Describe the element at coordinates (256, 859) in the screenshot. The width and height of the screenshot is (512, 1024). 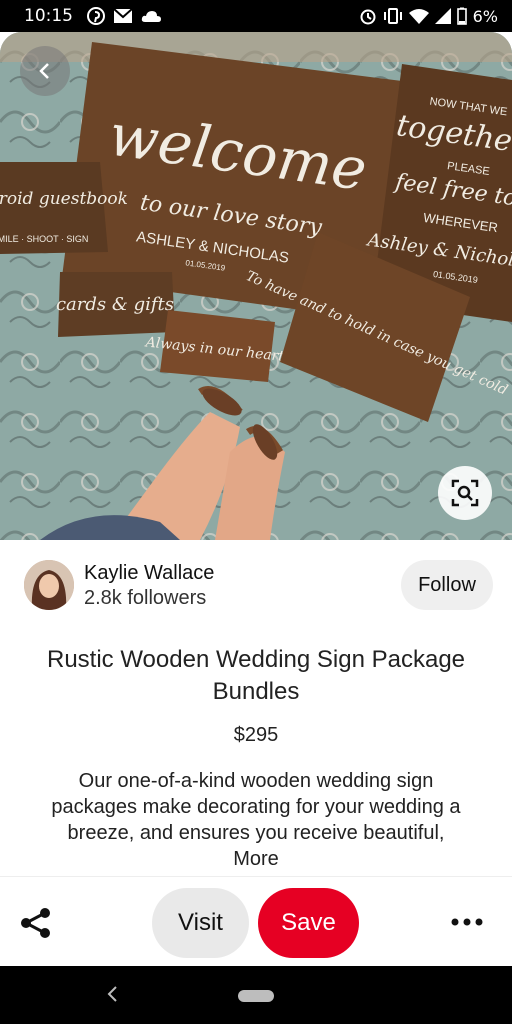
I see `more-link: More` at that location.